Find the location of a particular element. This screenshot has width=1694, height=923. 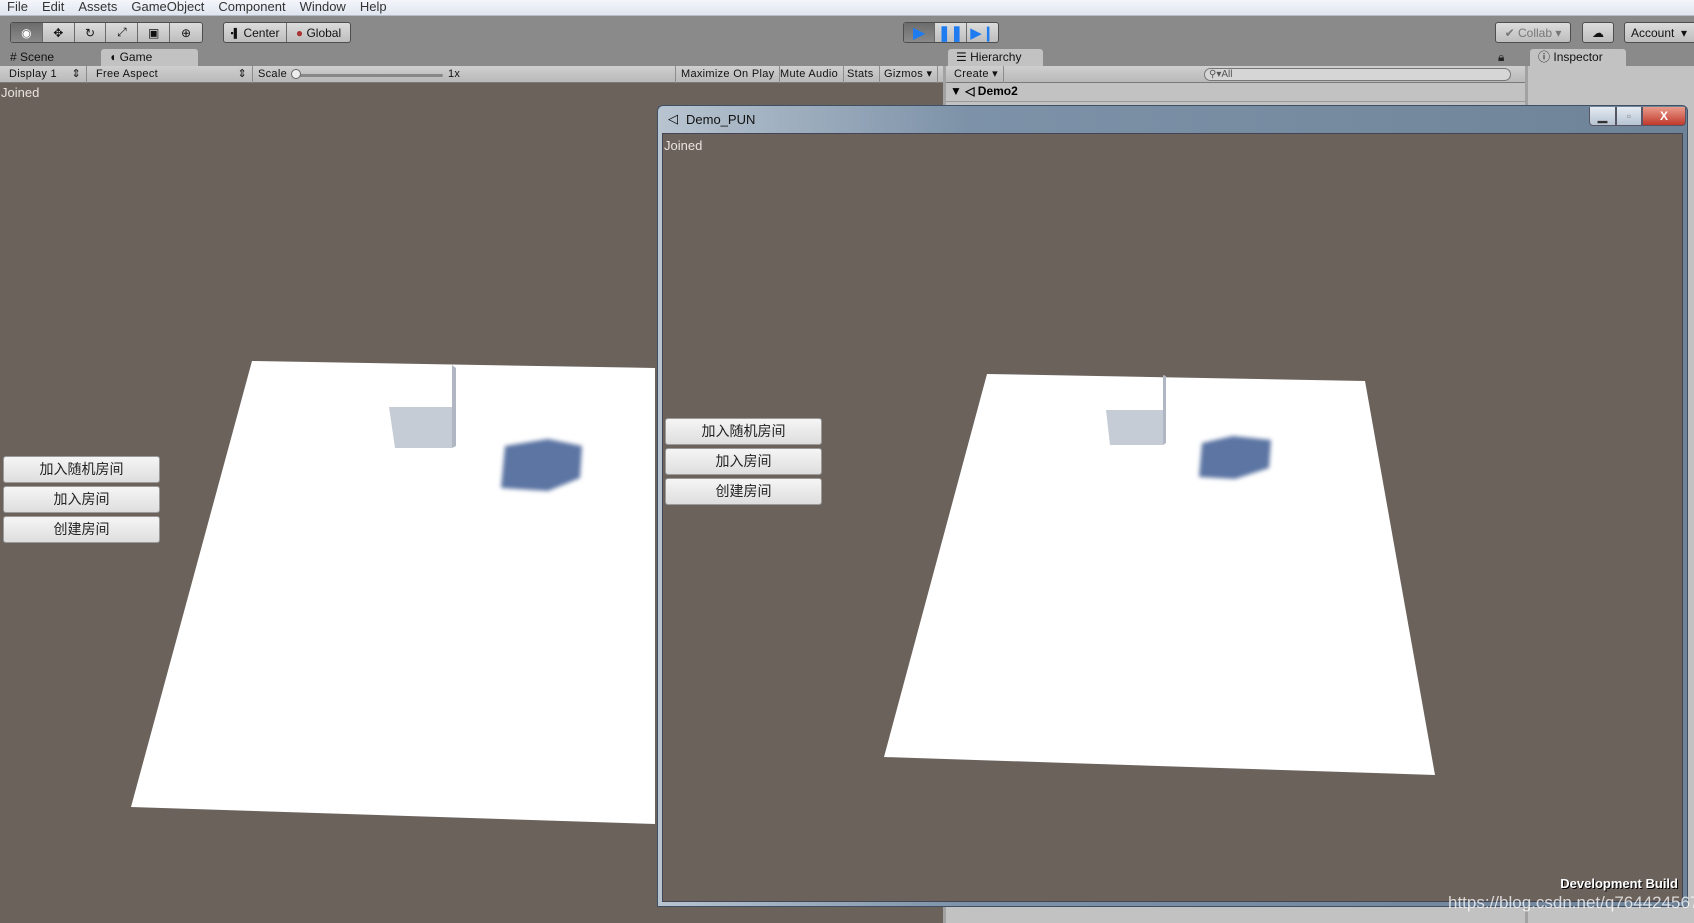

window-title: Demo_PUN is located at coordinates (721, 119).